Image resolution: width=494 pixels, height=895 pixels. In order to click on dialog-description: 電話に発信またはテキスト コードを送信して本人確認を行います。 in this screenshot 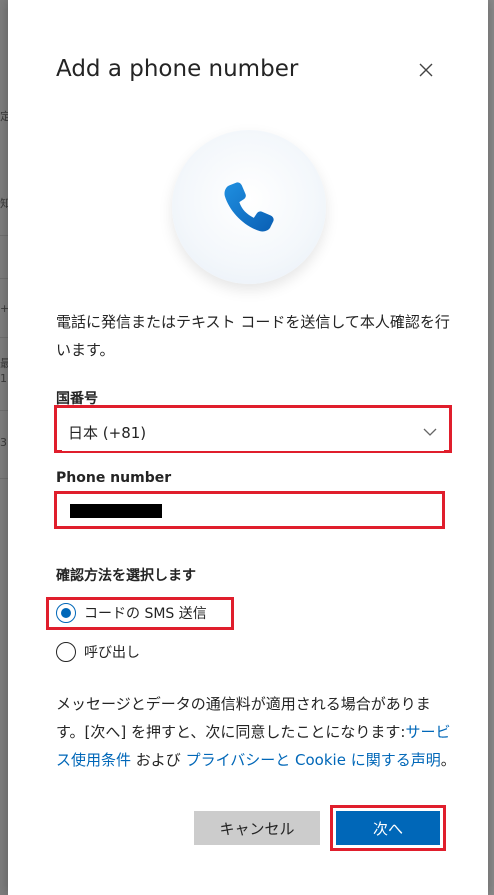, I will do `click(253, 336)`.